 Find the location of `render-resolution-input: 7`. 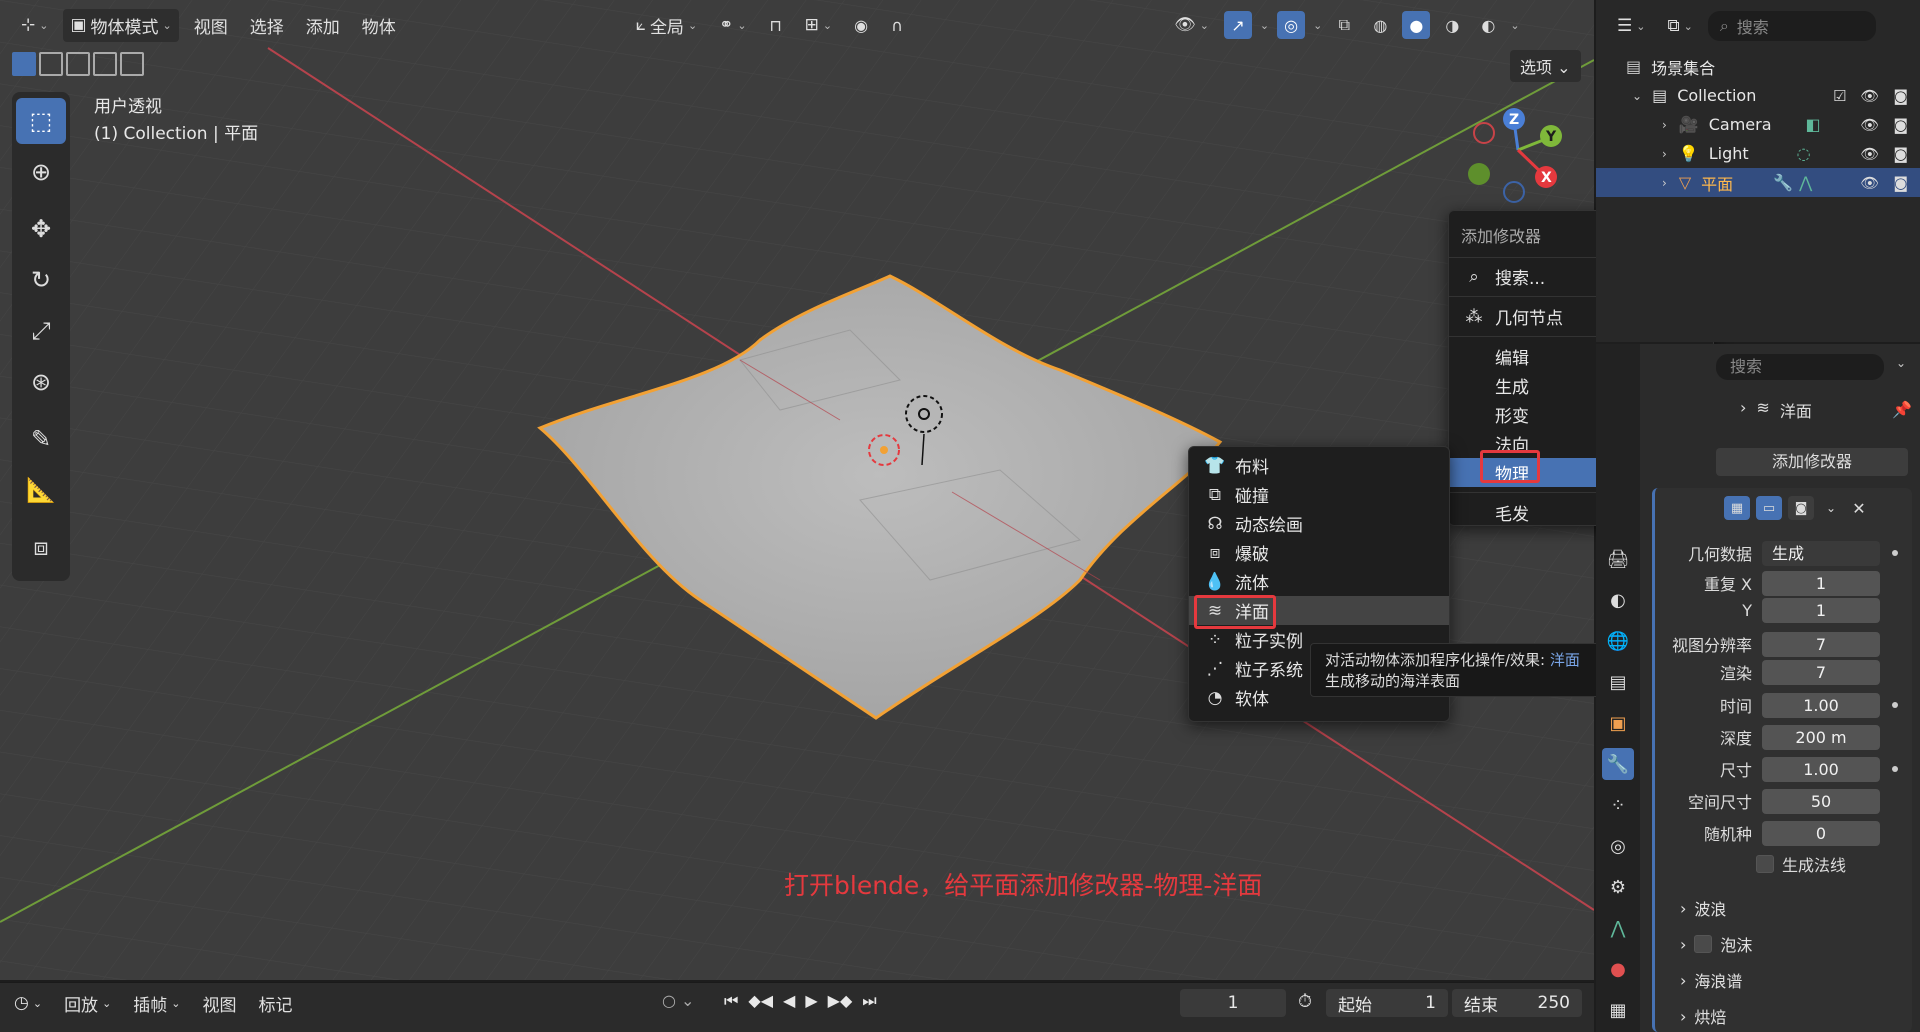

render-resolution-input: 7 is located at coordinates (1821, 672).